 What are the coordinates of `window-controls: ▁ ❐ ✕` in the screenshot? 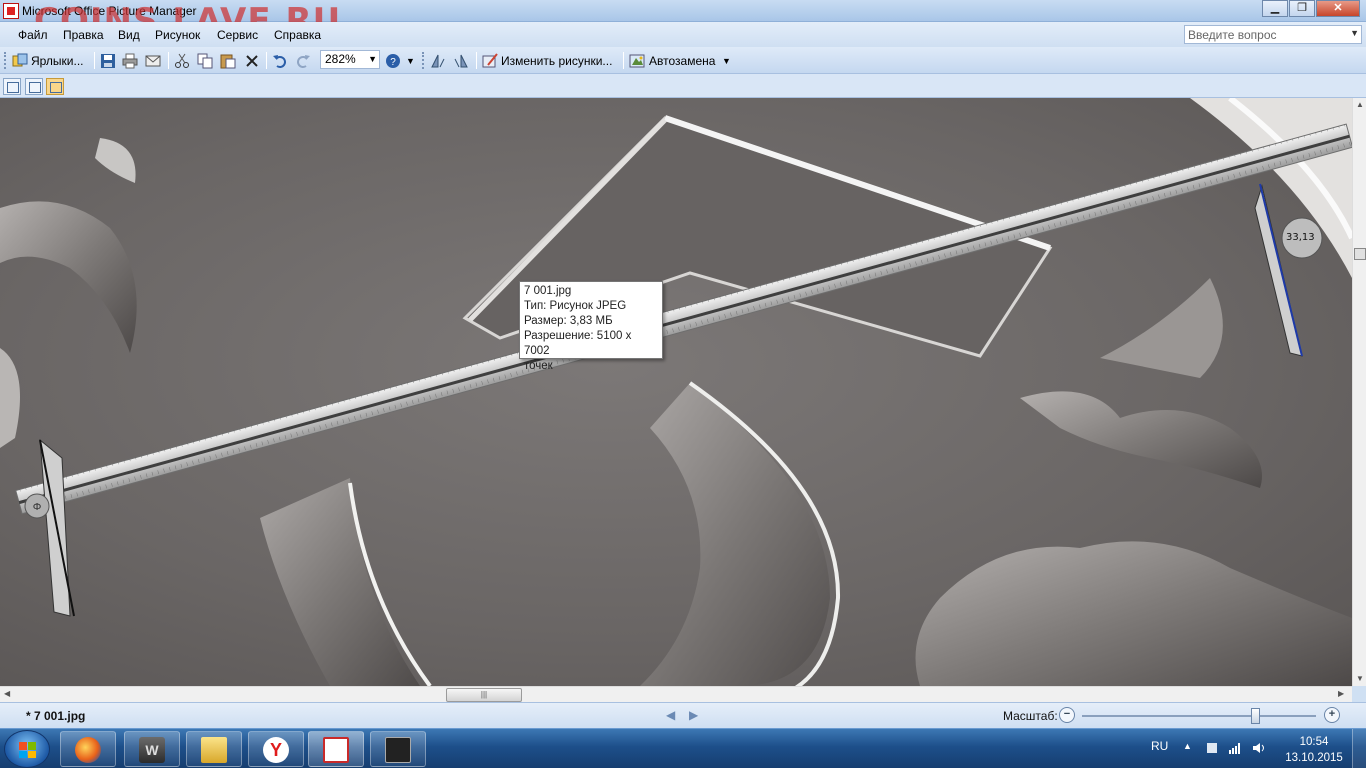 It's located at (1310, 8).